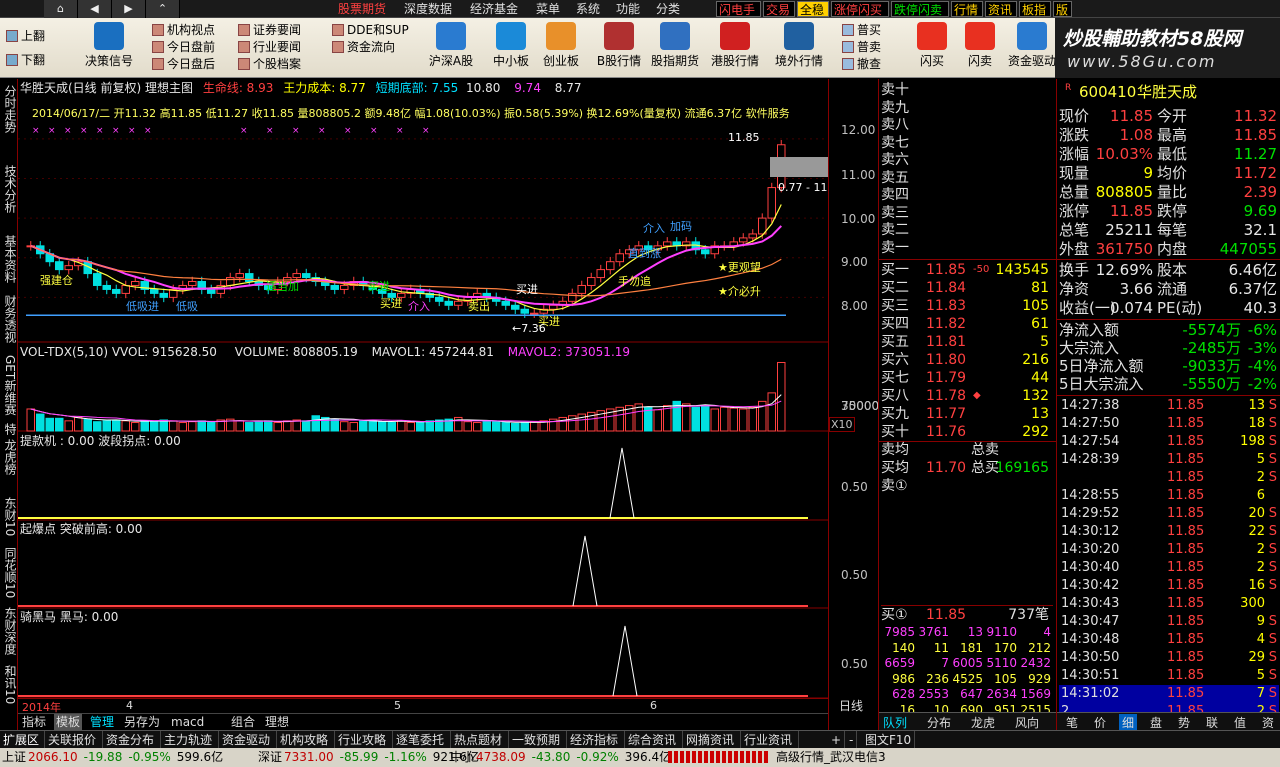 Image resolution: width=1280 pixels, height=767 pixels. What do you see at coordinates (1169, 640) in the screenshot?
I see `tick-row: 14:30:48 11.85 4 S` at bounding box center [1169, 640].